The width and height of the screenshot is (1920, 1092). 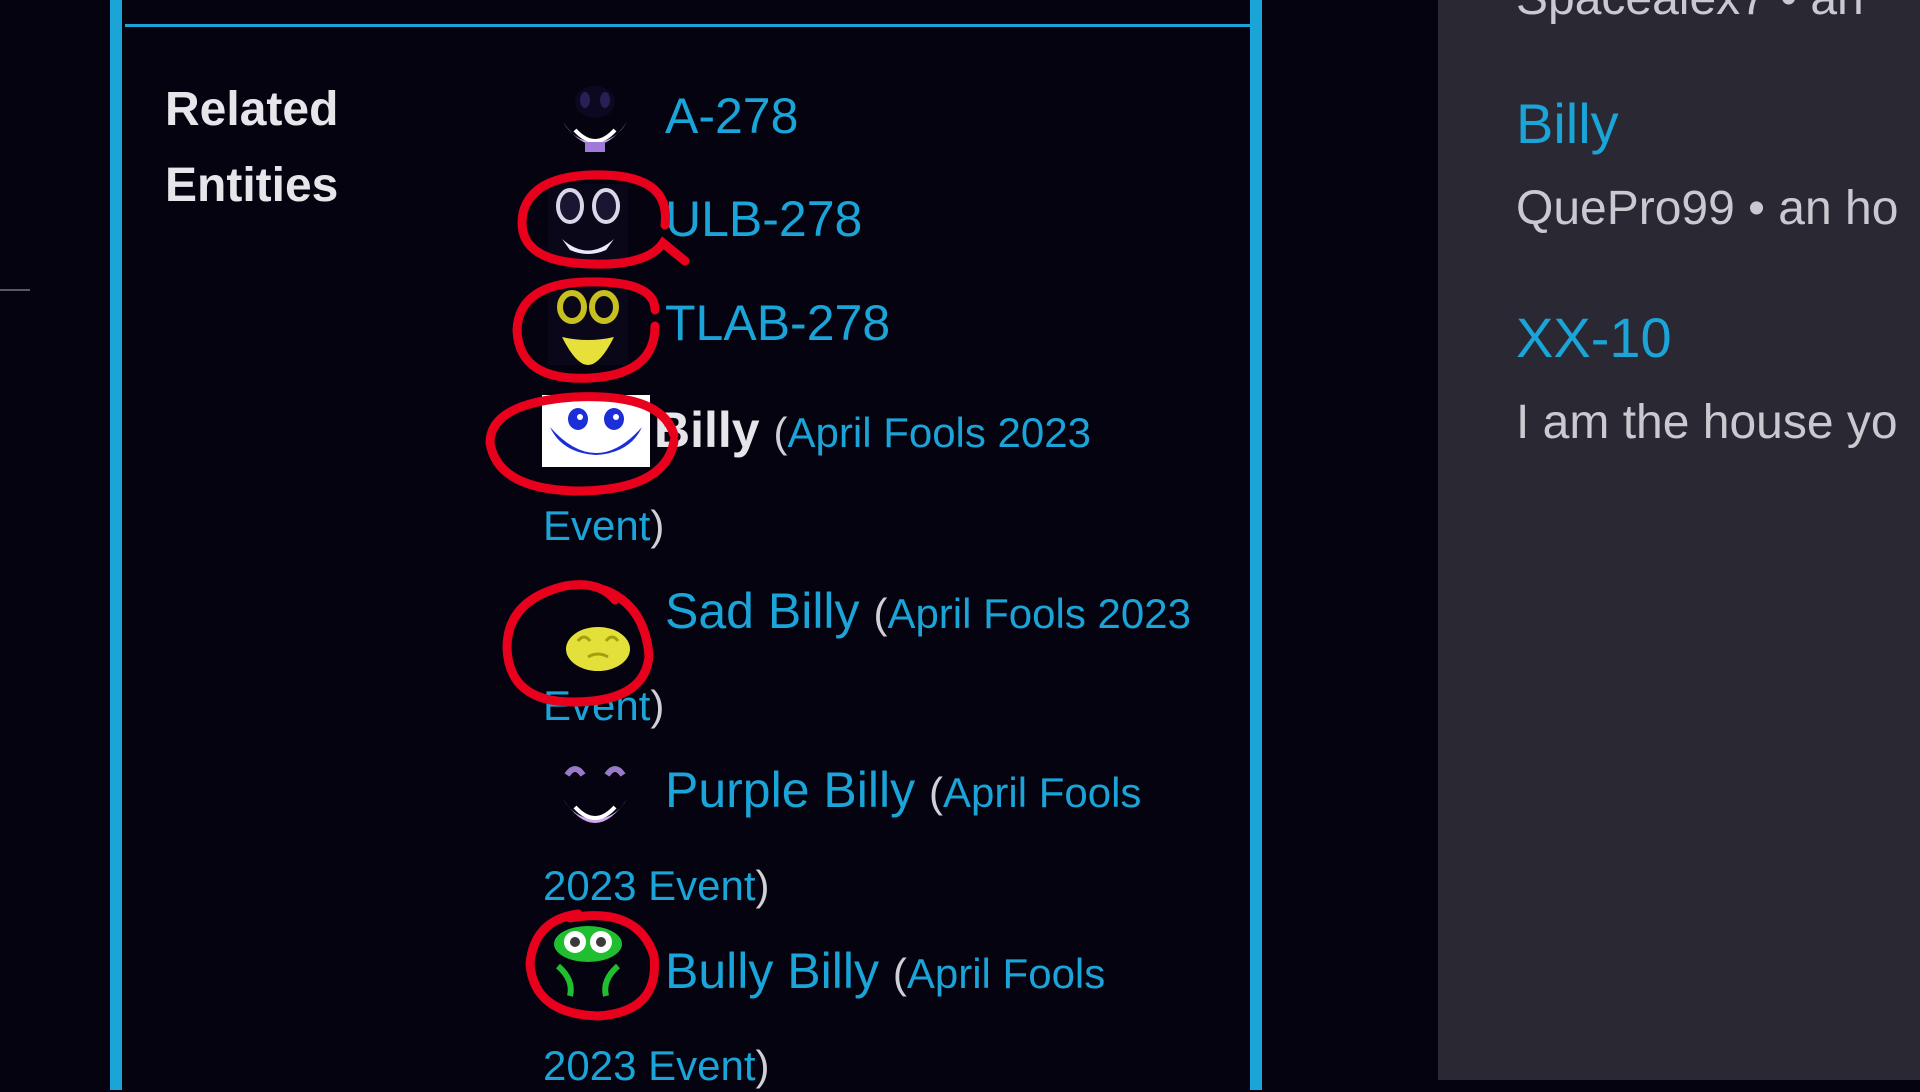 What do you see at coordinates (252, 109) in the screenshot?
I see `row-label-line1: Related` at bounding box center [252, 109].